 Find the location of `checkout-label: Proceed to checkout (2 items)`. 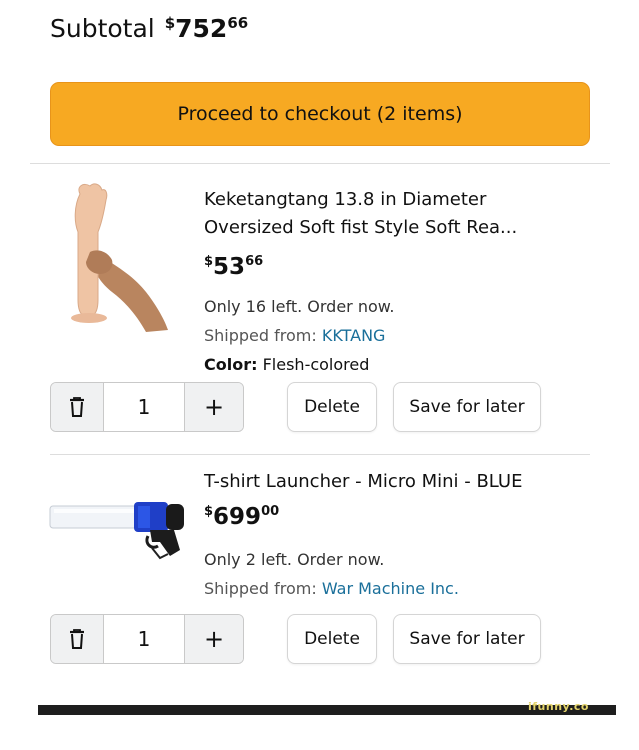

checkout-label: Proceed to checkout (2 items) is located at coordinates (320, 114).